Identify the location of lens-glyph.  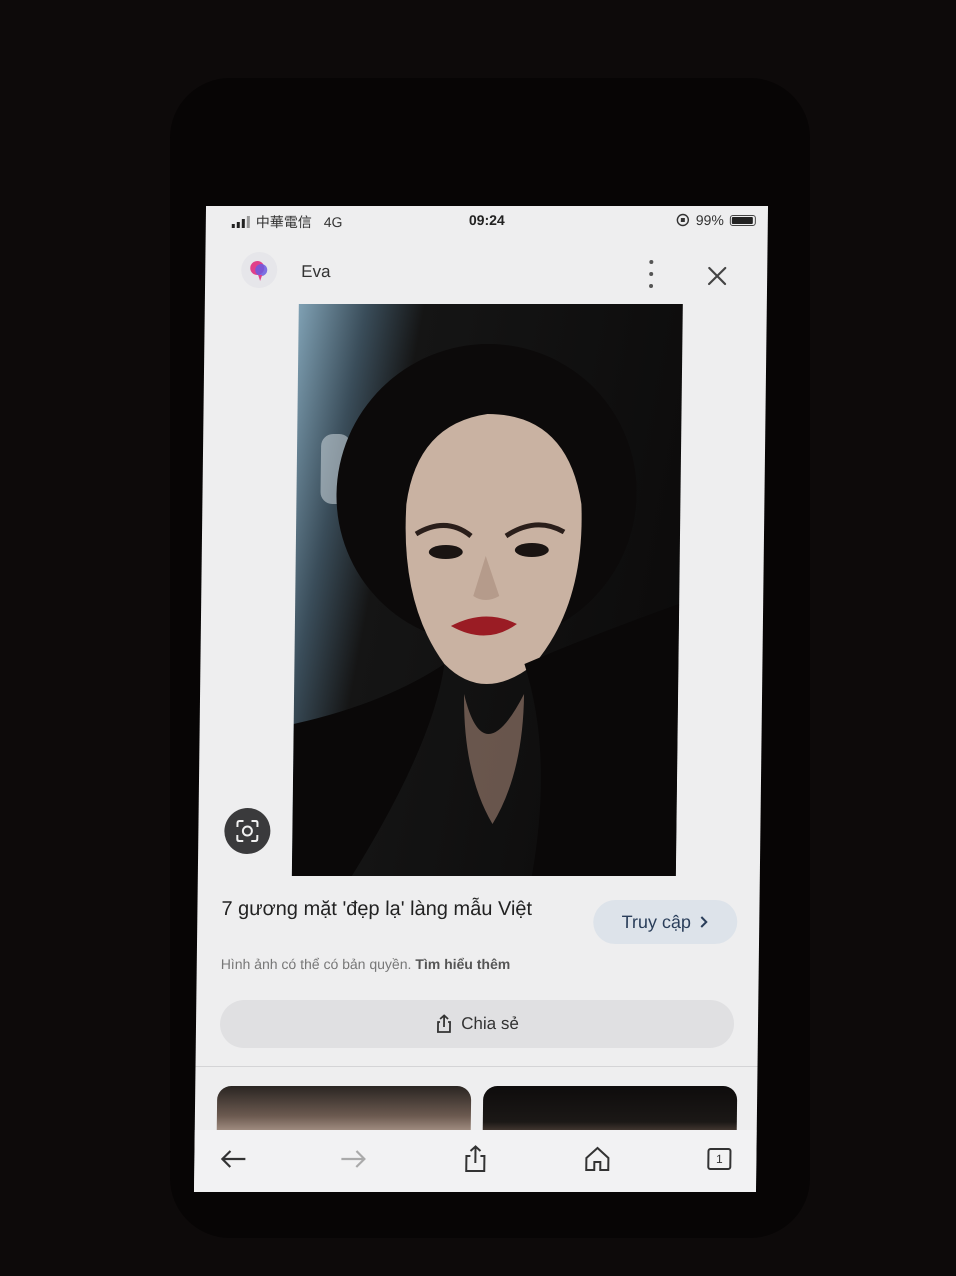
(247, 831).